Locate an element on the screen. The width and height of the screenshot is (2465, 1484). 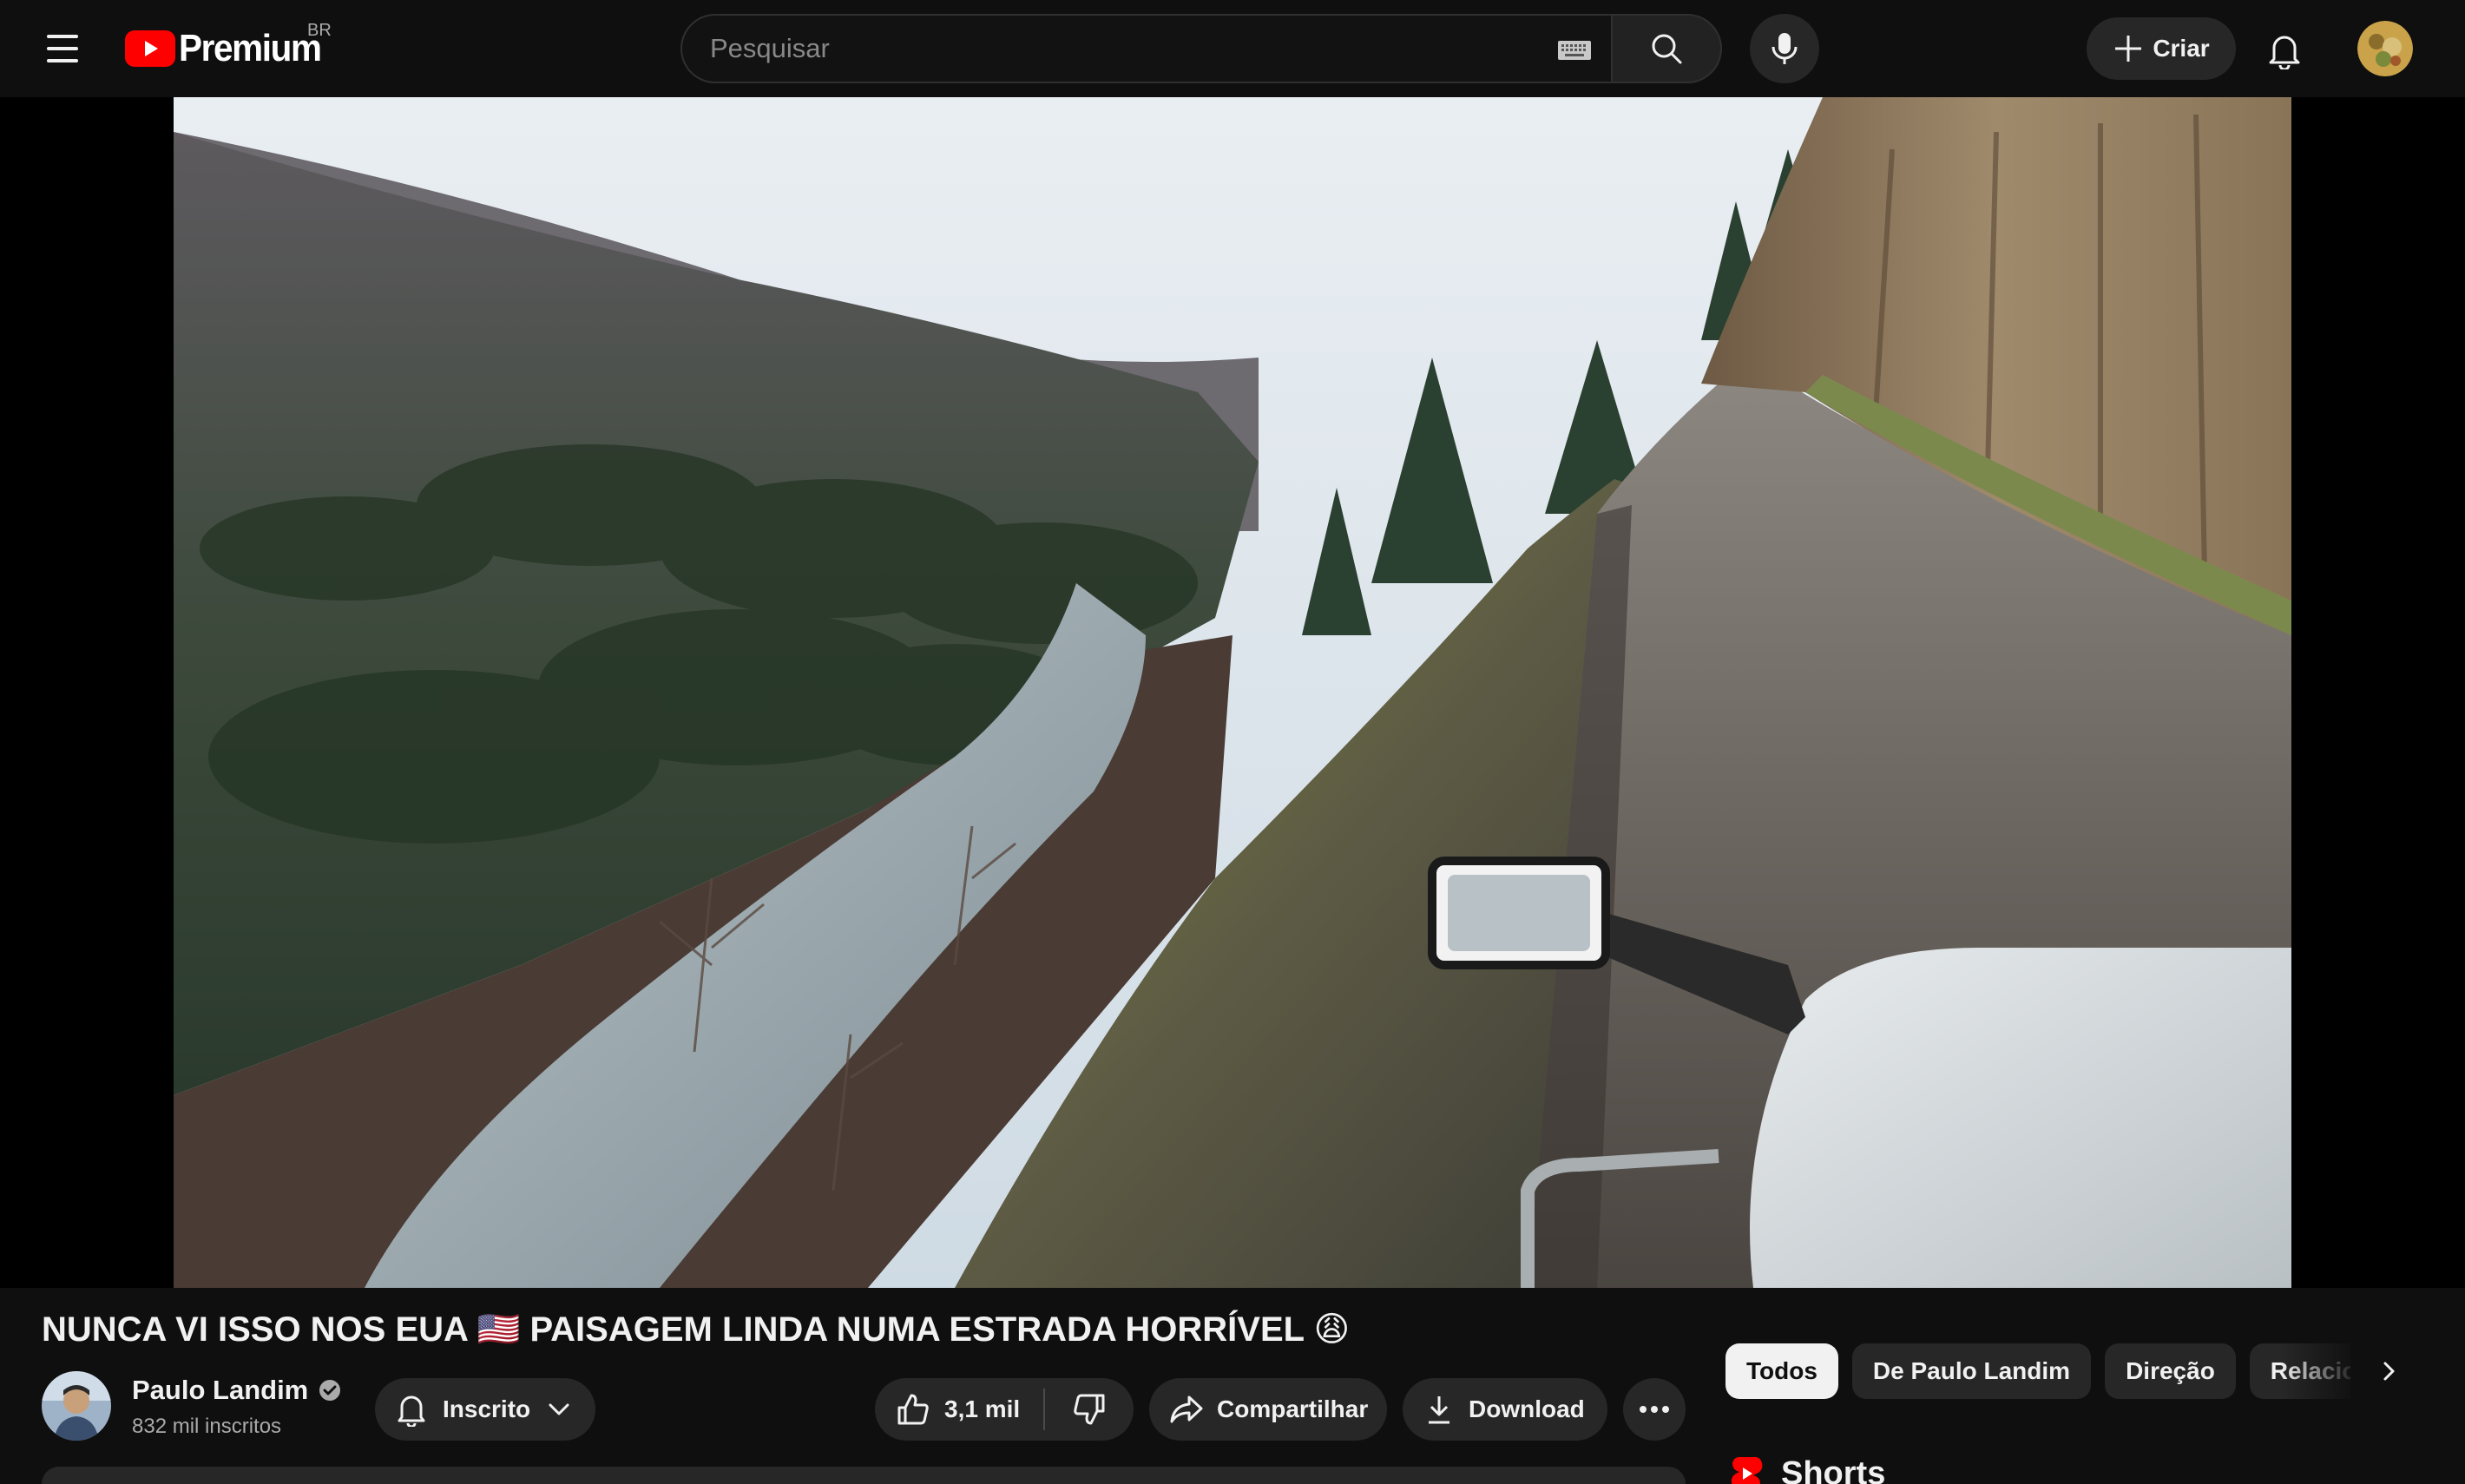
create-label: Criar is located at coordinates (2182, 48).